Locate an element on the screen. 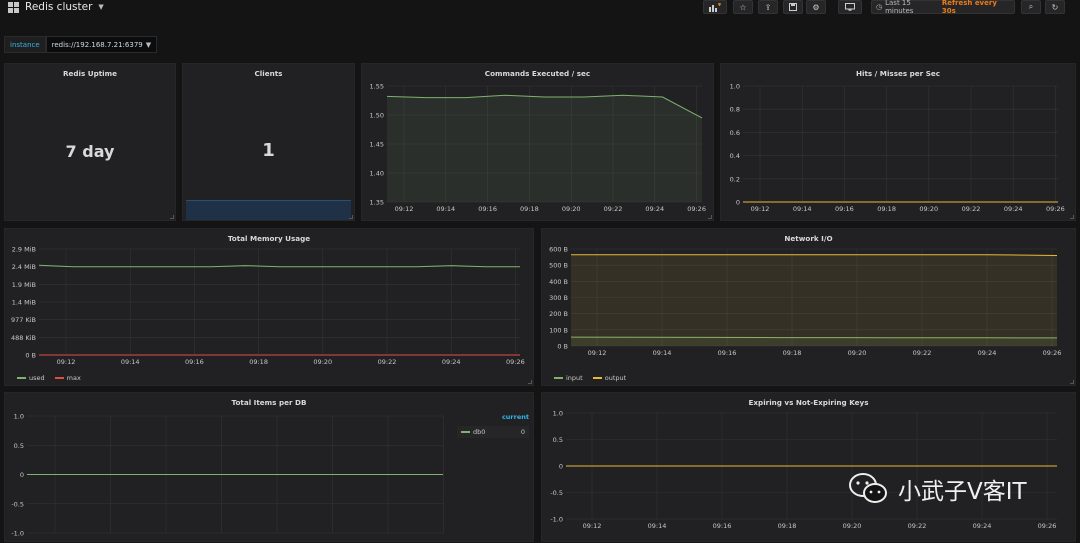  items-side-legend: current db0 0 is located at coordinates (493, 425).